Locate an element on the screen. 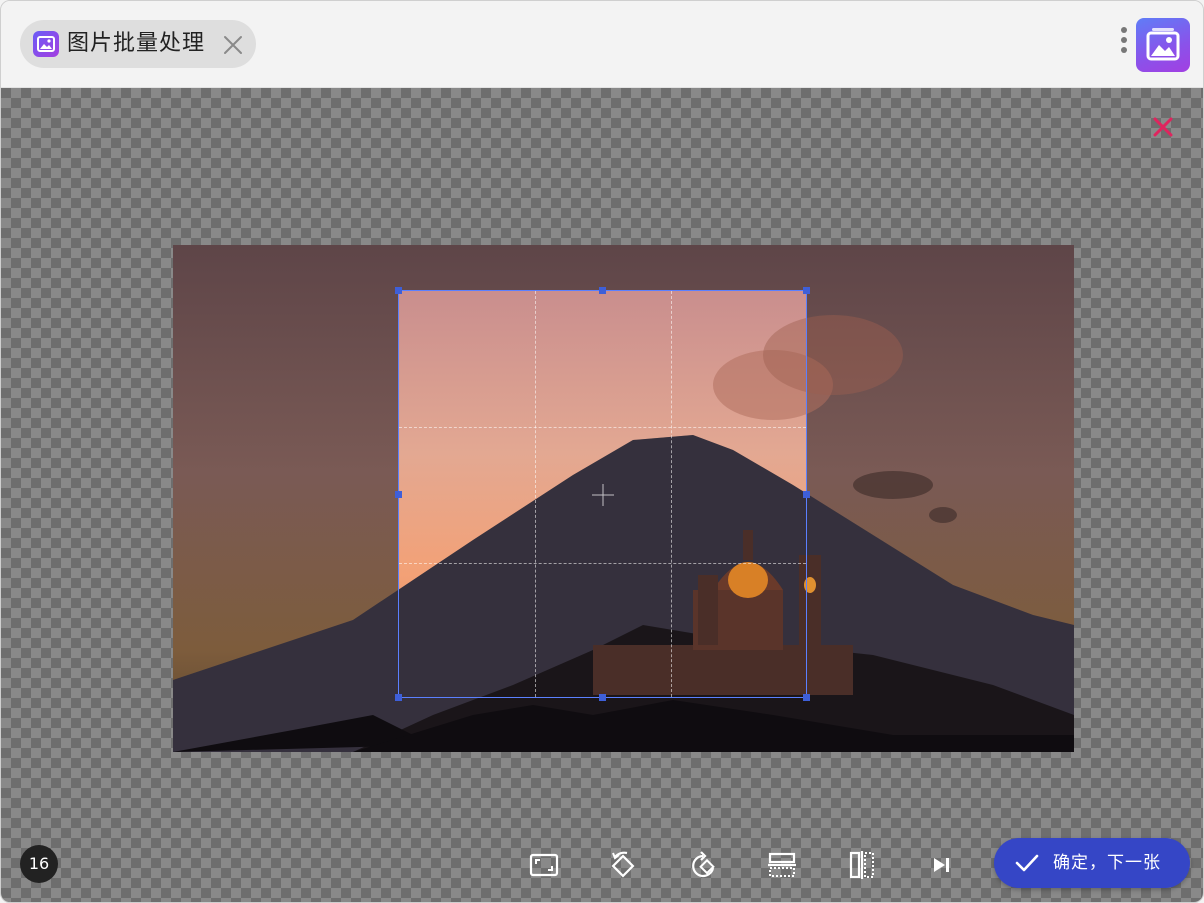  crop-handle-right is located at coordinates (806, 494).